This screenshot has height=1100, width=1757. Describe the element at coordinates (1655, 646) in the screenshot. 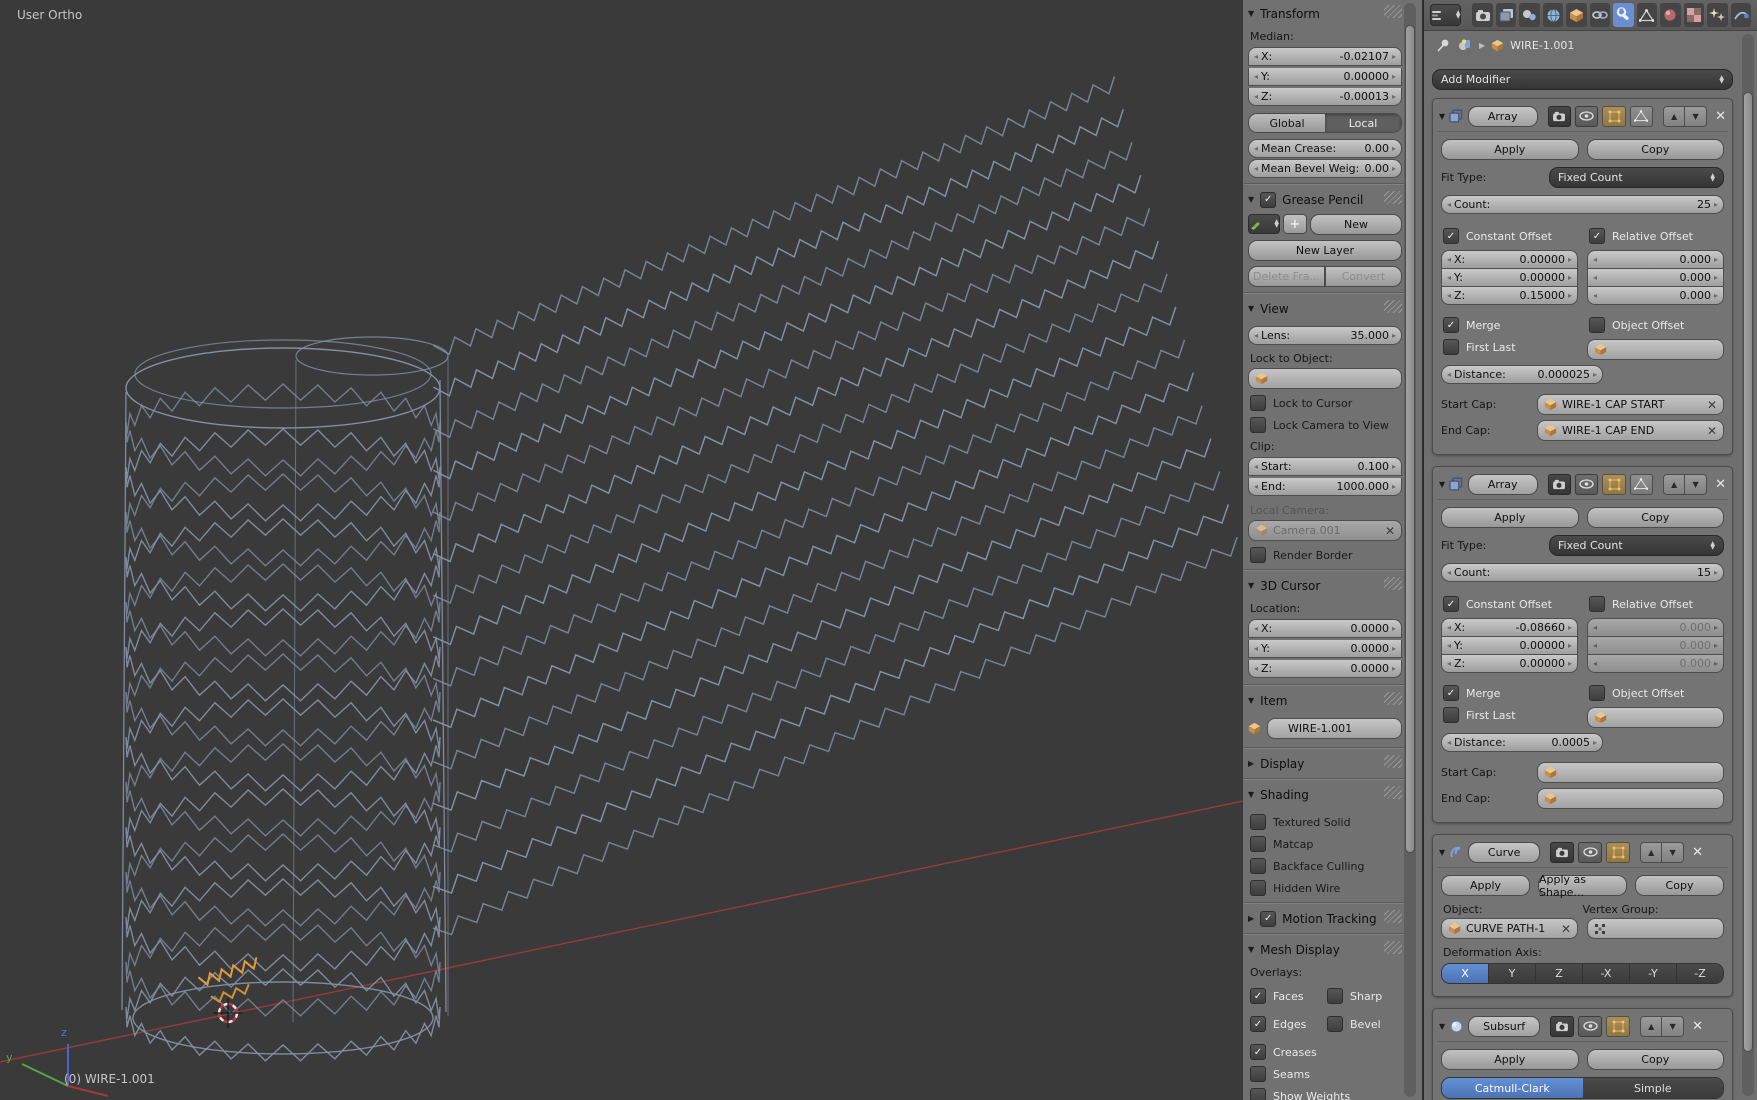

I see `rel-y-field: ◂ 0.000 ▸` at that location.